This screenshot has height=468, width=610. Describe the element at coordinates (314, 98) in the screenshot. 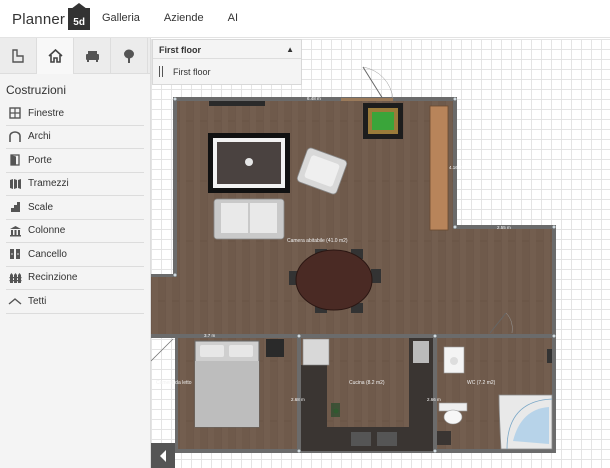

I see `dim-top: 6.48 m` at that location.